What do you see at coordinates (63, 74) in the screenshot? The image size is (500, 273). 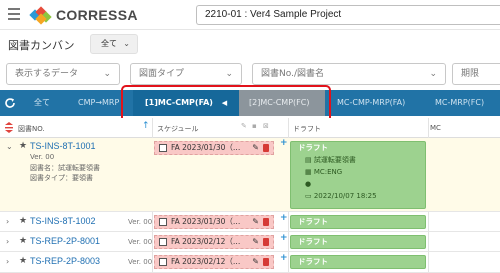 I see `display-data-dropdown: 表示するデータ ⌄` at bounding box center [63, 74].